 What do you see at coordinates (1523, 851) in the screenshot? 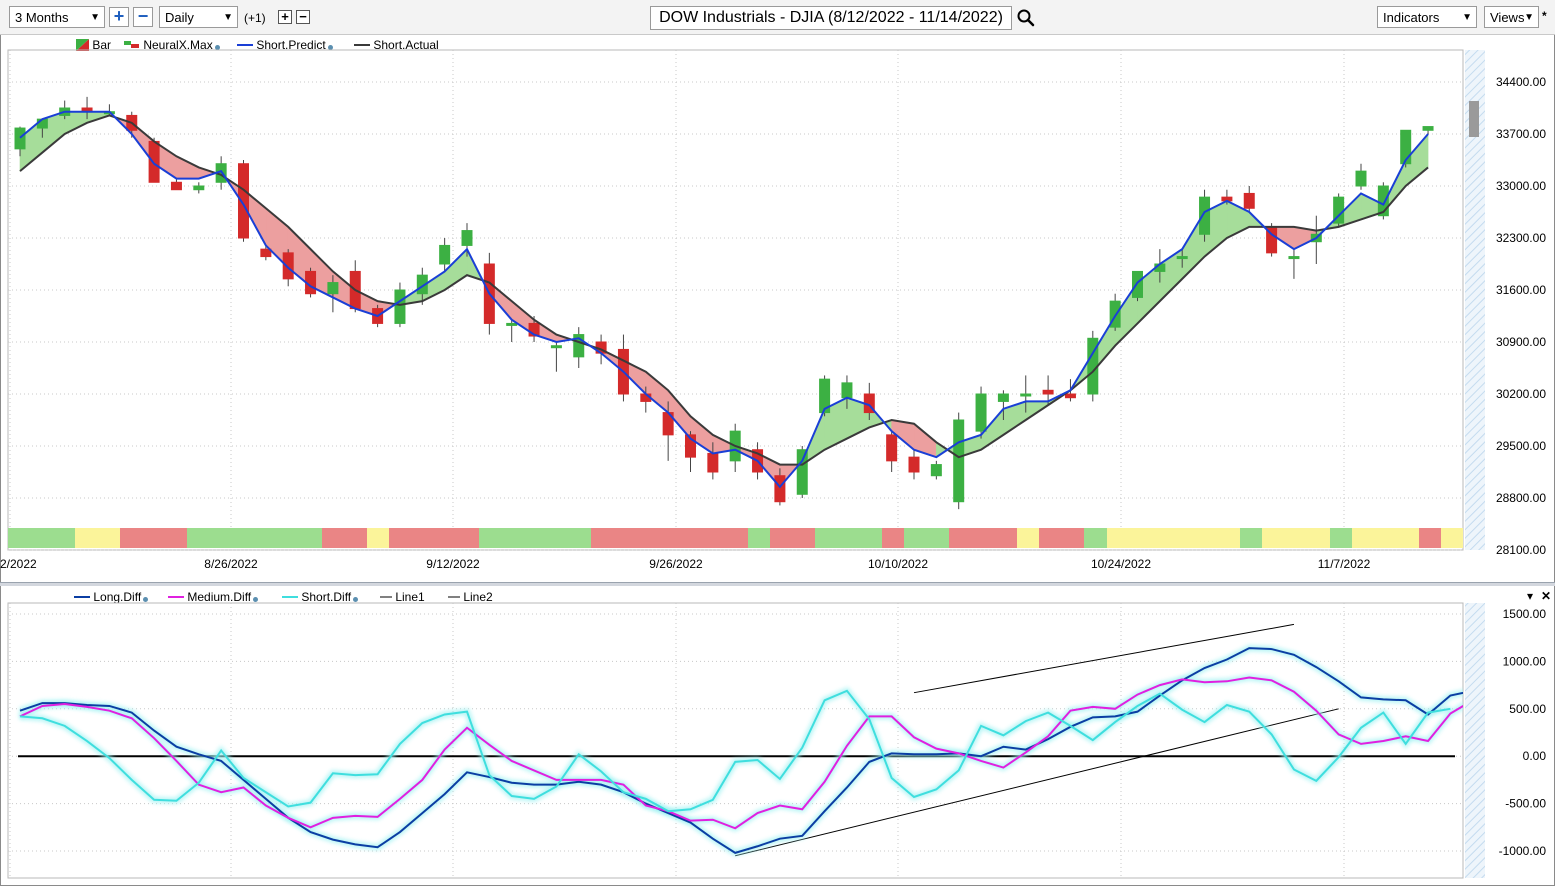
I see `oscillator-axis-tick-label: -1000.00` at bounding box center [1523, 851].